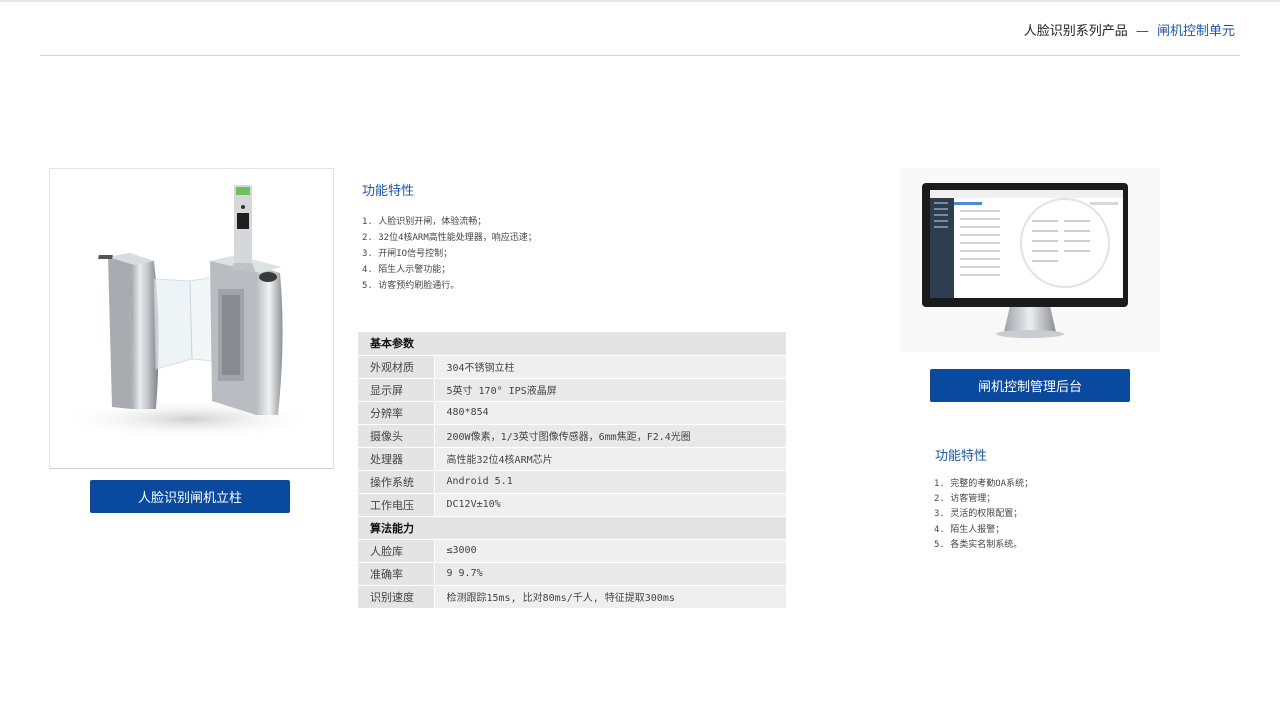 This screenshot has height=720, width=1280. Describe the element at coordinates (610, 413) in the screenshot. I see `spec-value: 480*854` at that location.